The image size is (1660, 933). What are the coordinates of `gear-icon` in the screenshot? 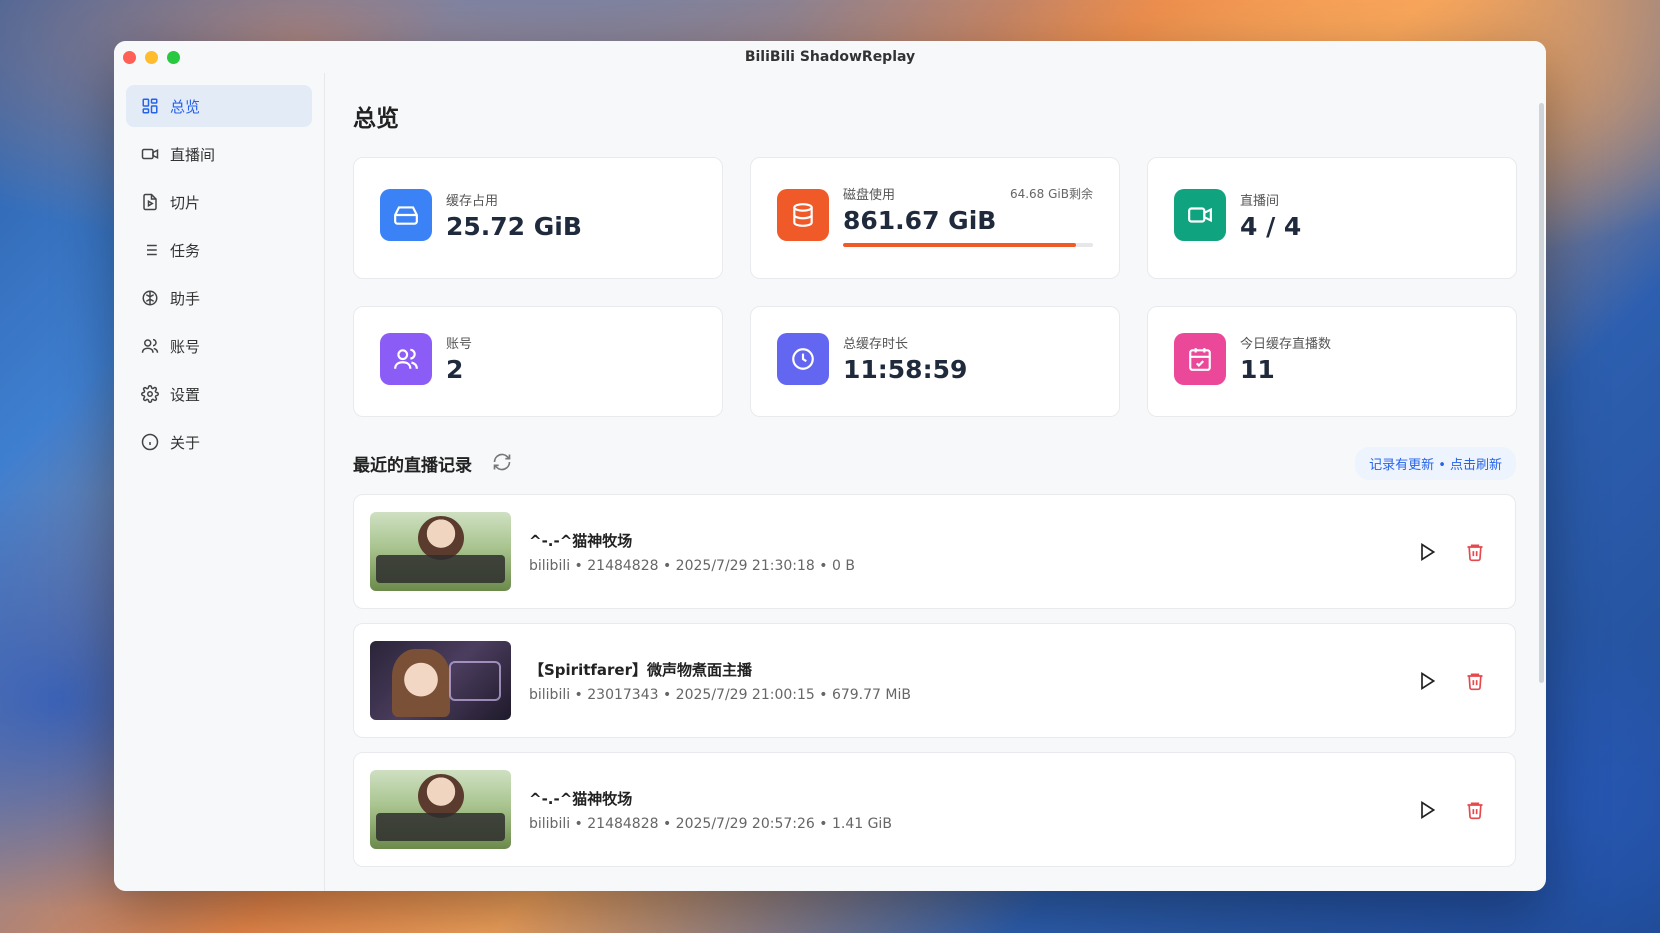 It's located at (150, 394).